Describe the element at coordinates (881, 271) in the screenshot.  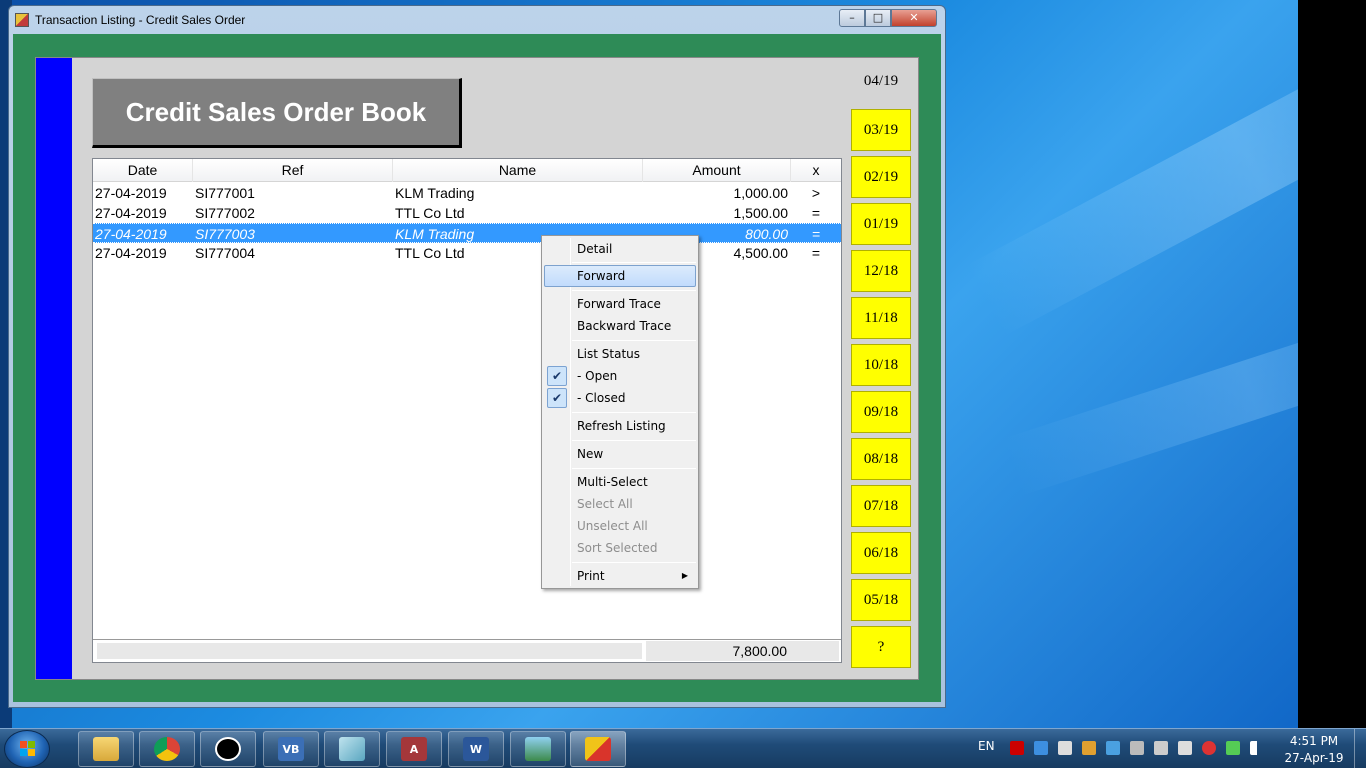
I see `period-button: 12/18` at that location.